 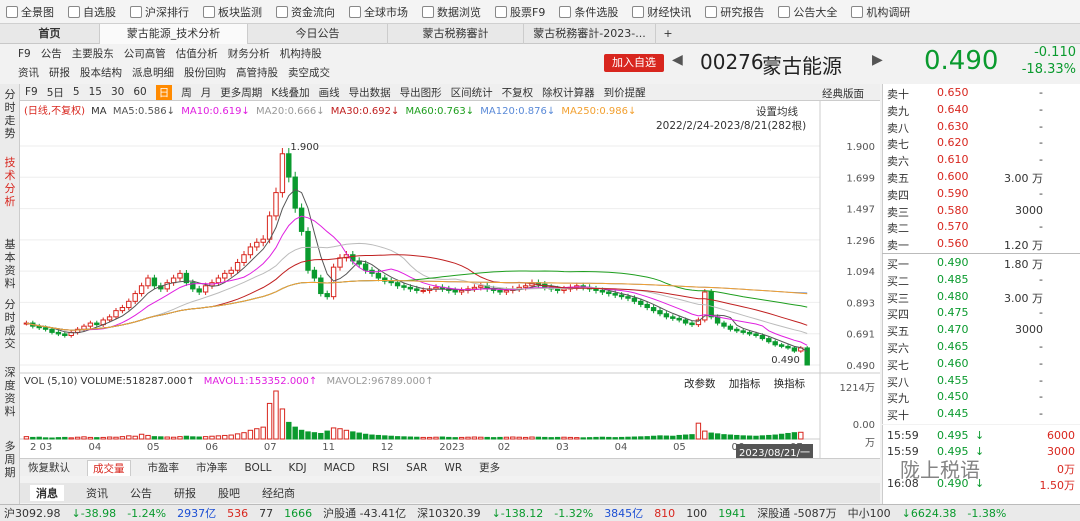 What do you see at coordinates (164, 467) in the screenshot?
I see `indicator-tab: 市盈率` at bounding box center [164, 467].